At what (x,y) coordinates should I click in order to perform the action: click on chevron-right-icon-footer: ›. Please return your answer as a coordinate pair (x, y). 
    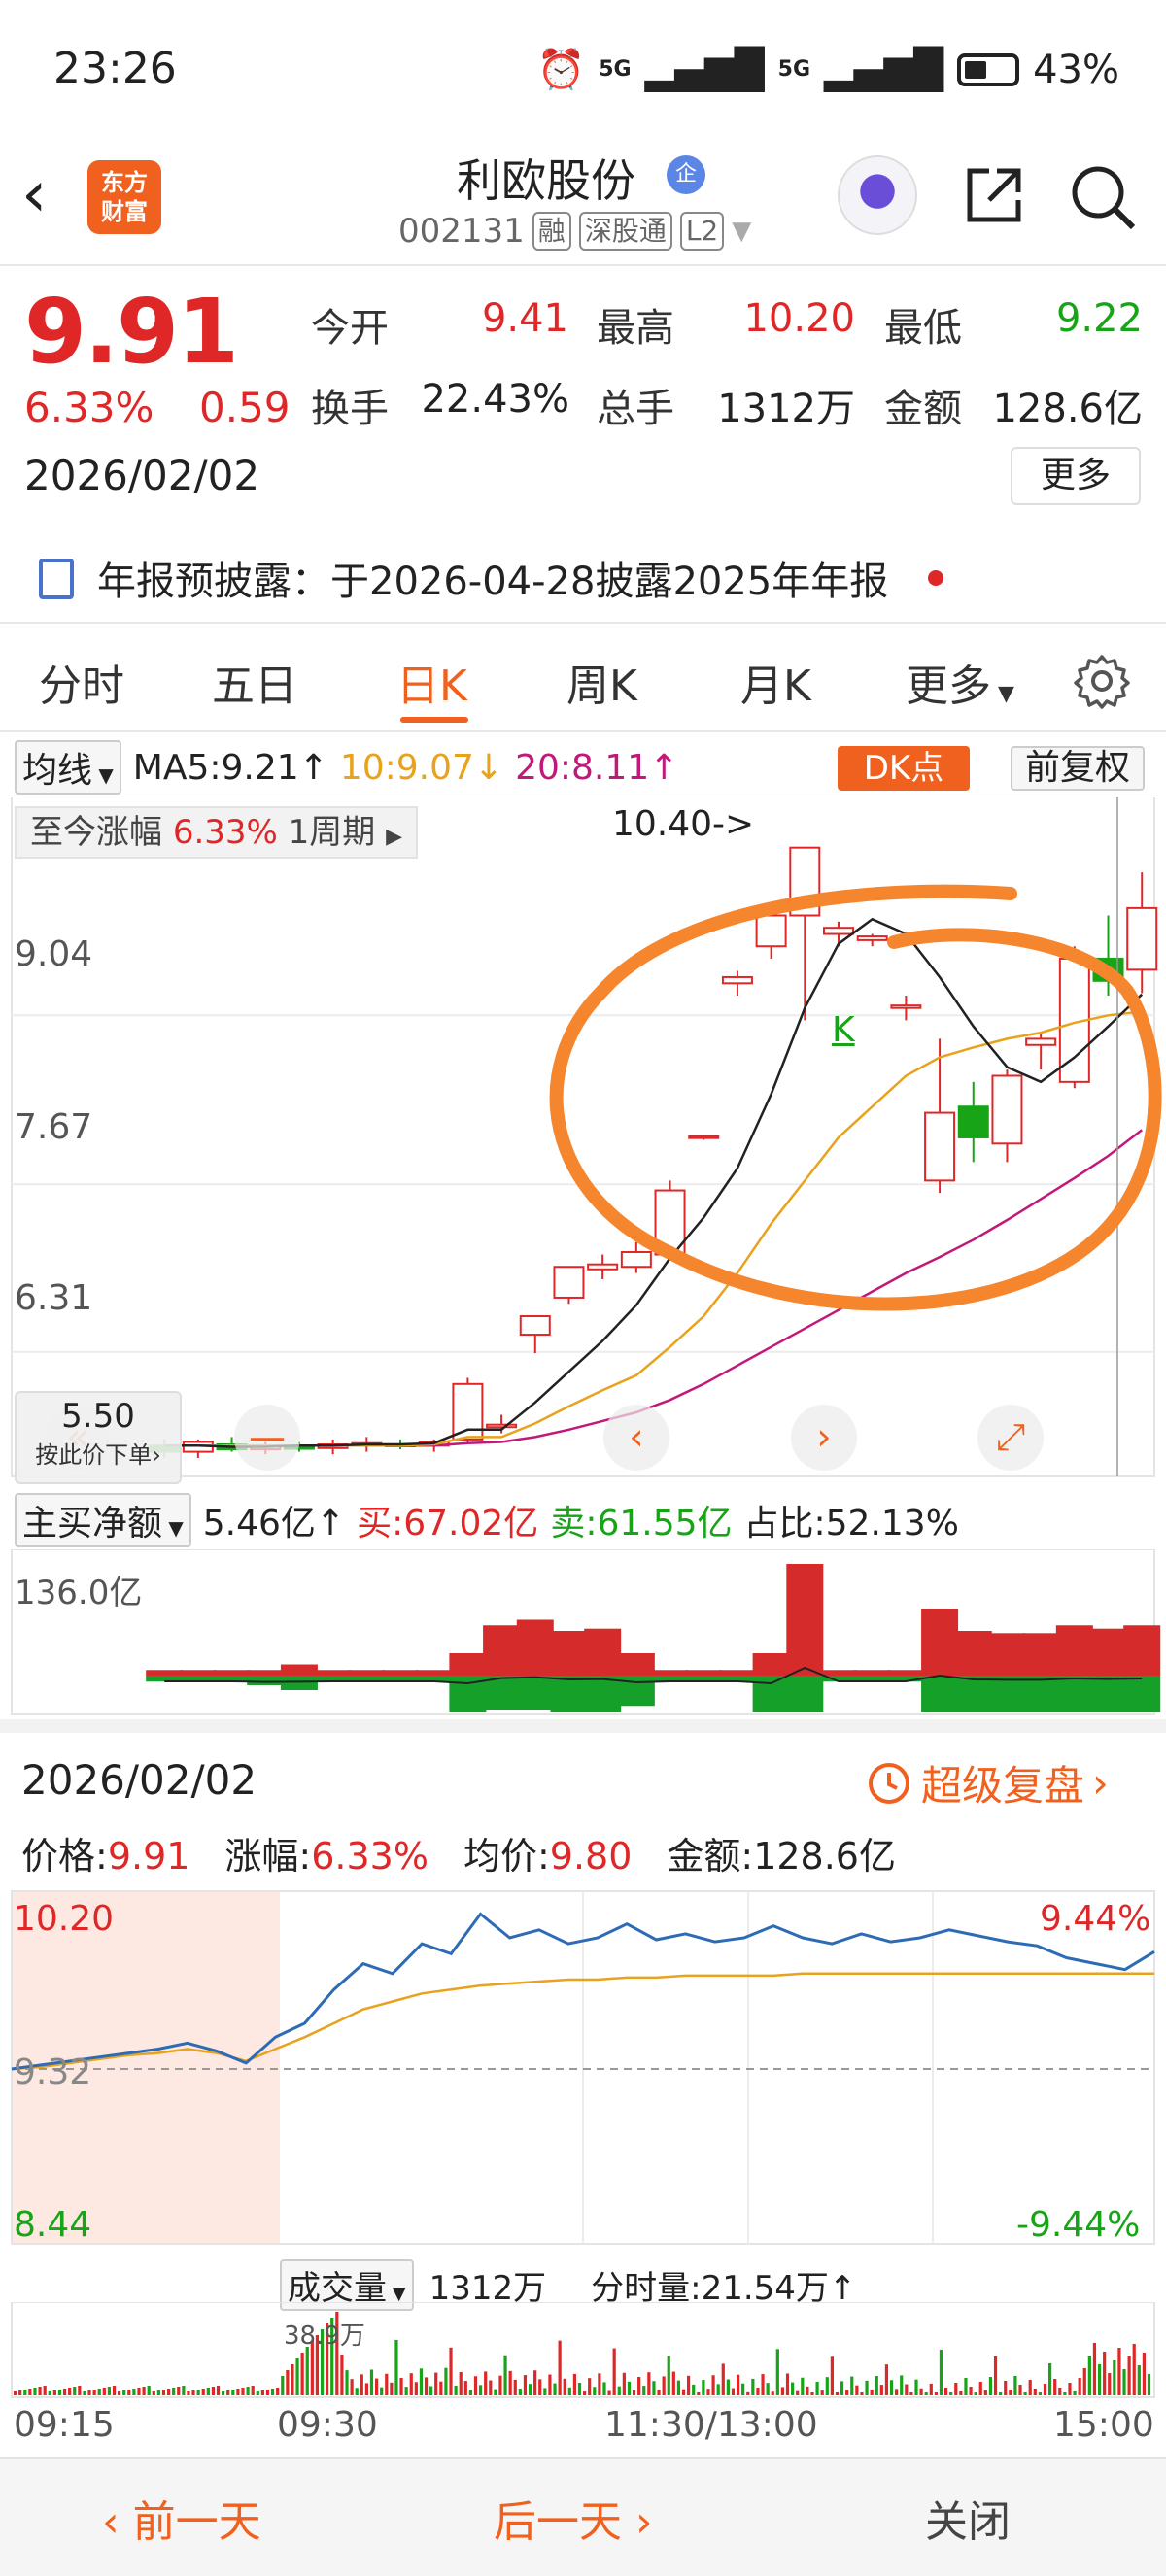
    Looking at the image, I should click on (637, 2522).